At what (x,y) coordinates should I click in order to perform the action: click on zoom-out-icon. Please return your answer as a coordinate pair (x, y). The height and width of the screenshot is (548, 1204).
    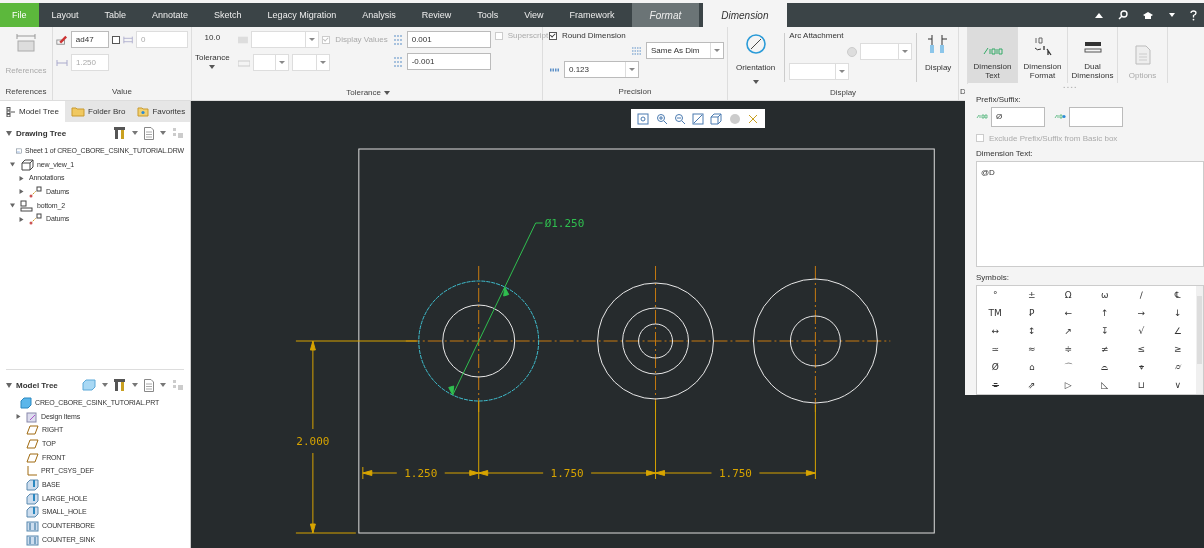
    Looking at the image, I should click on (679, 118).